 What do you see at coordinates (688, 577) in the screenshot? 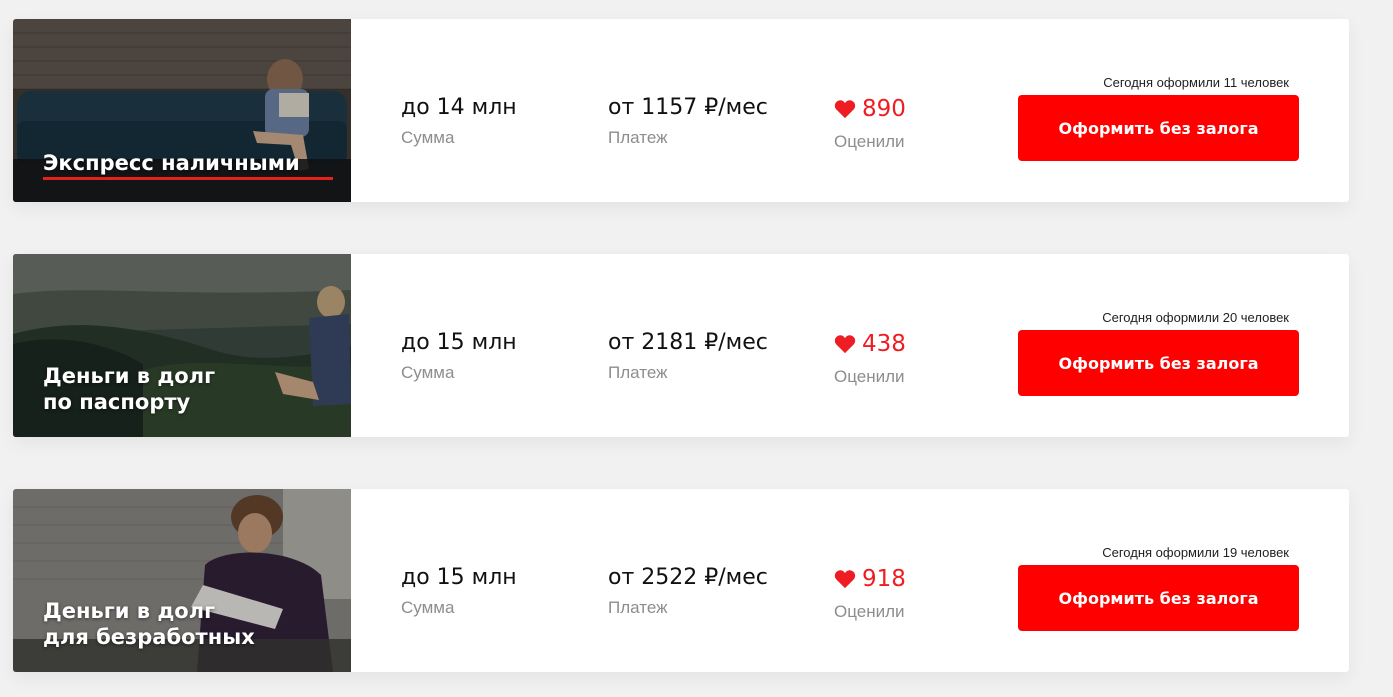
I see `monthly-payment-value: от 2522 ₽/мес` at bounding box center [688, 577].